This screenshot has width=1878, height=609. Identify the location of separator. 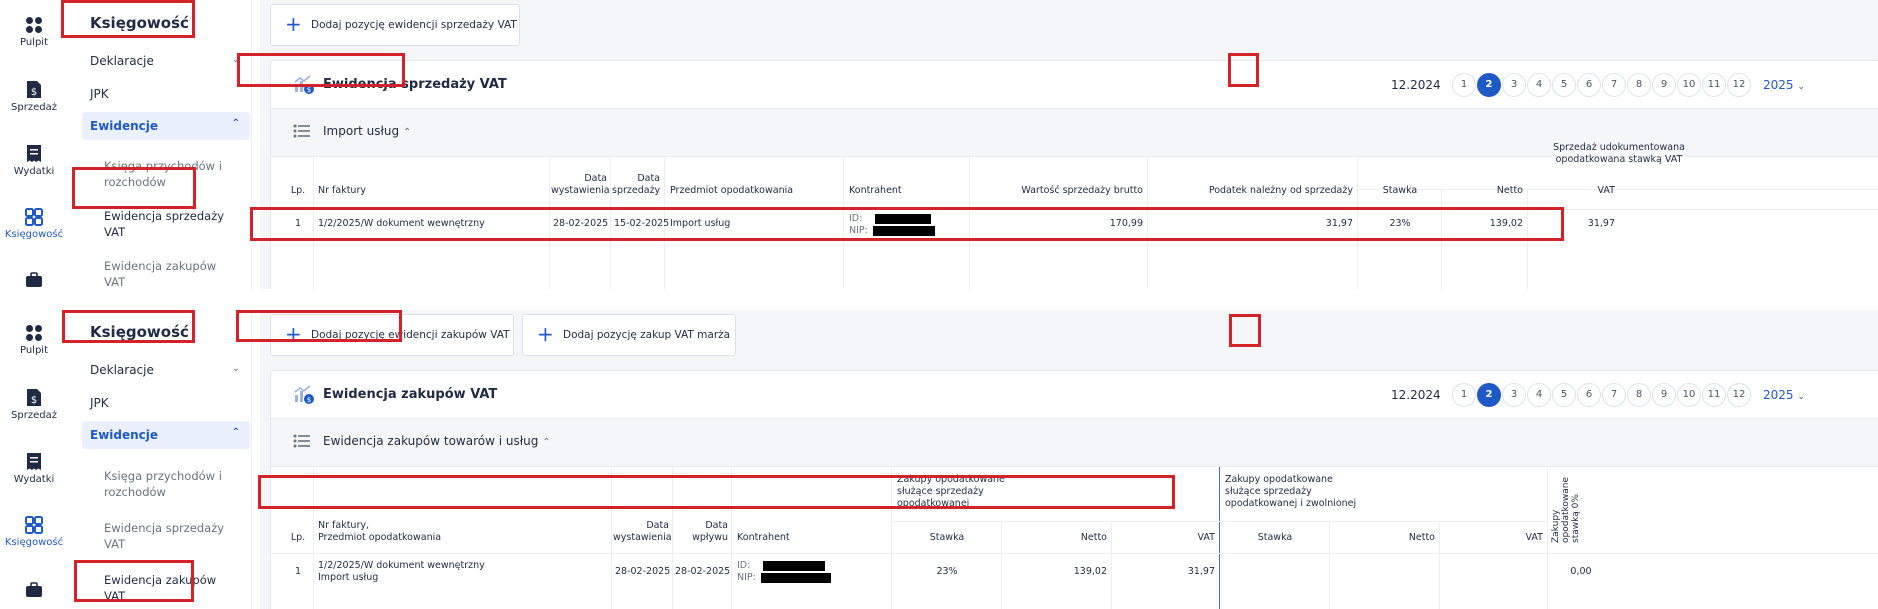
(939, 299).